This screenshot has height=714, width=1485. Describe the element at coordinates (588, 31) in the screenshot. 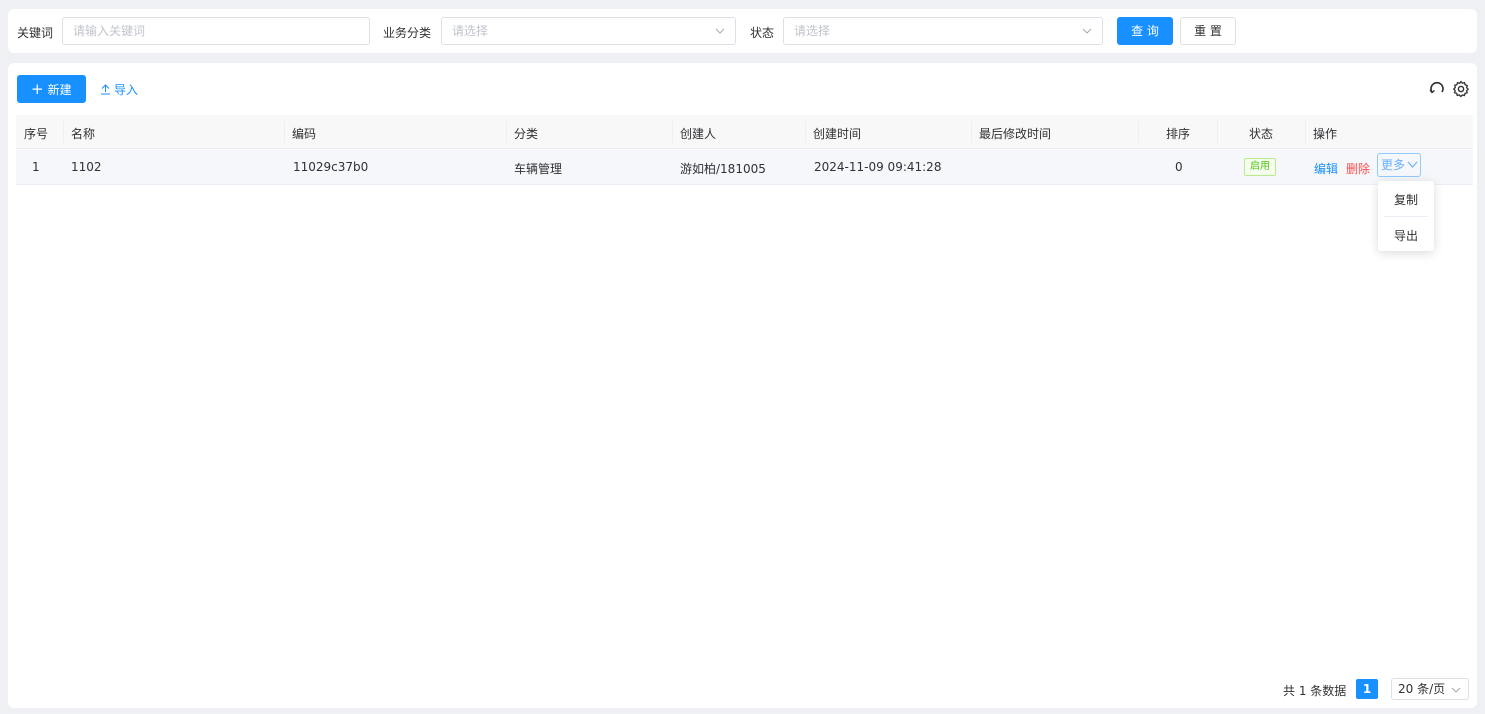

I see `category-select: 请选择` at that location.